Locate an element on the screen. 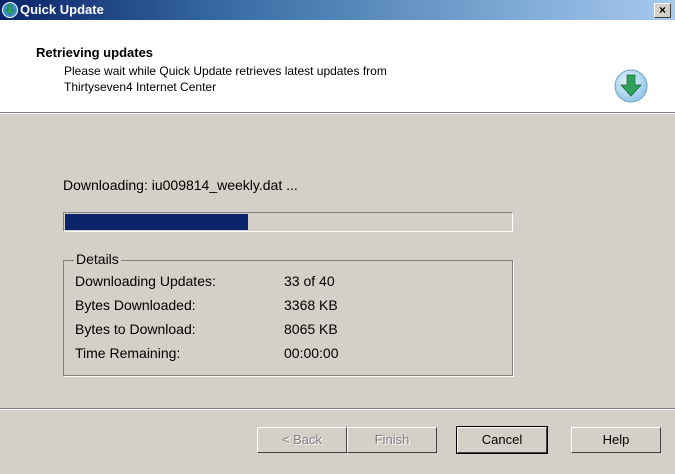  details-label: Bytes Downloaded: is located at coordinates (135, 305).